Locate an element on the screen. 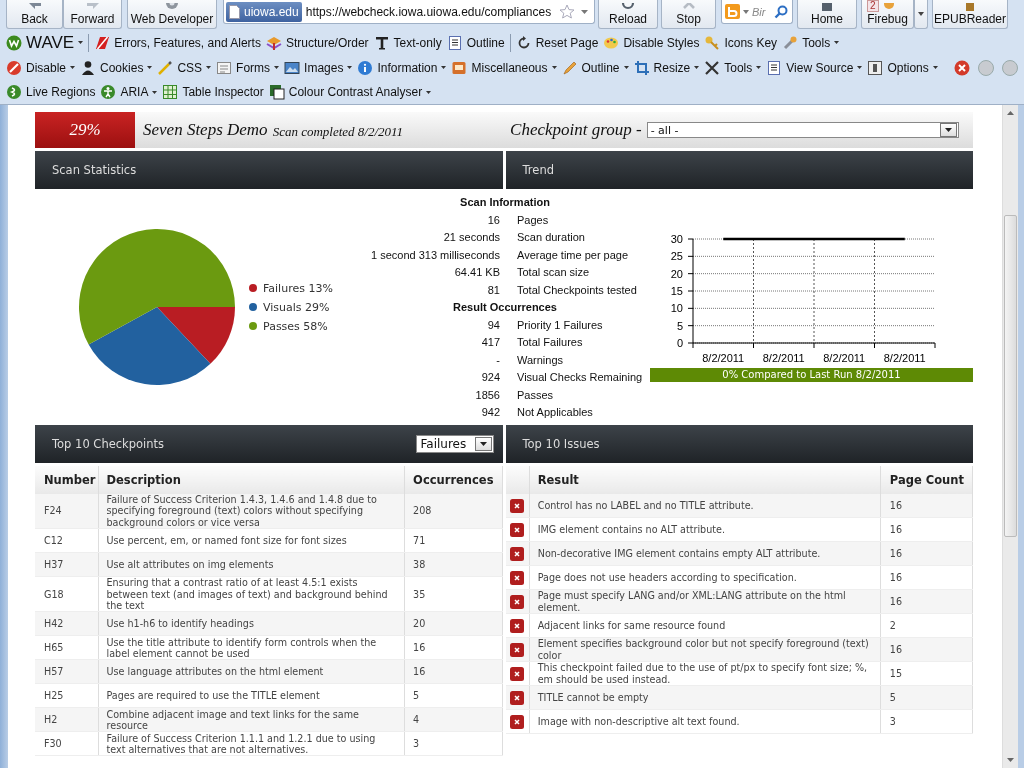  toolbar-button: Forms is located at coordinates (248, 67).